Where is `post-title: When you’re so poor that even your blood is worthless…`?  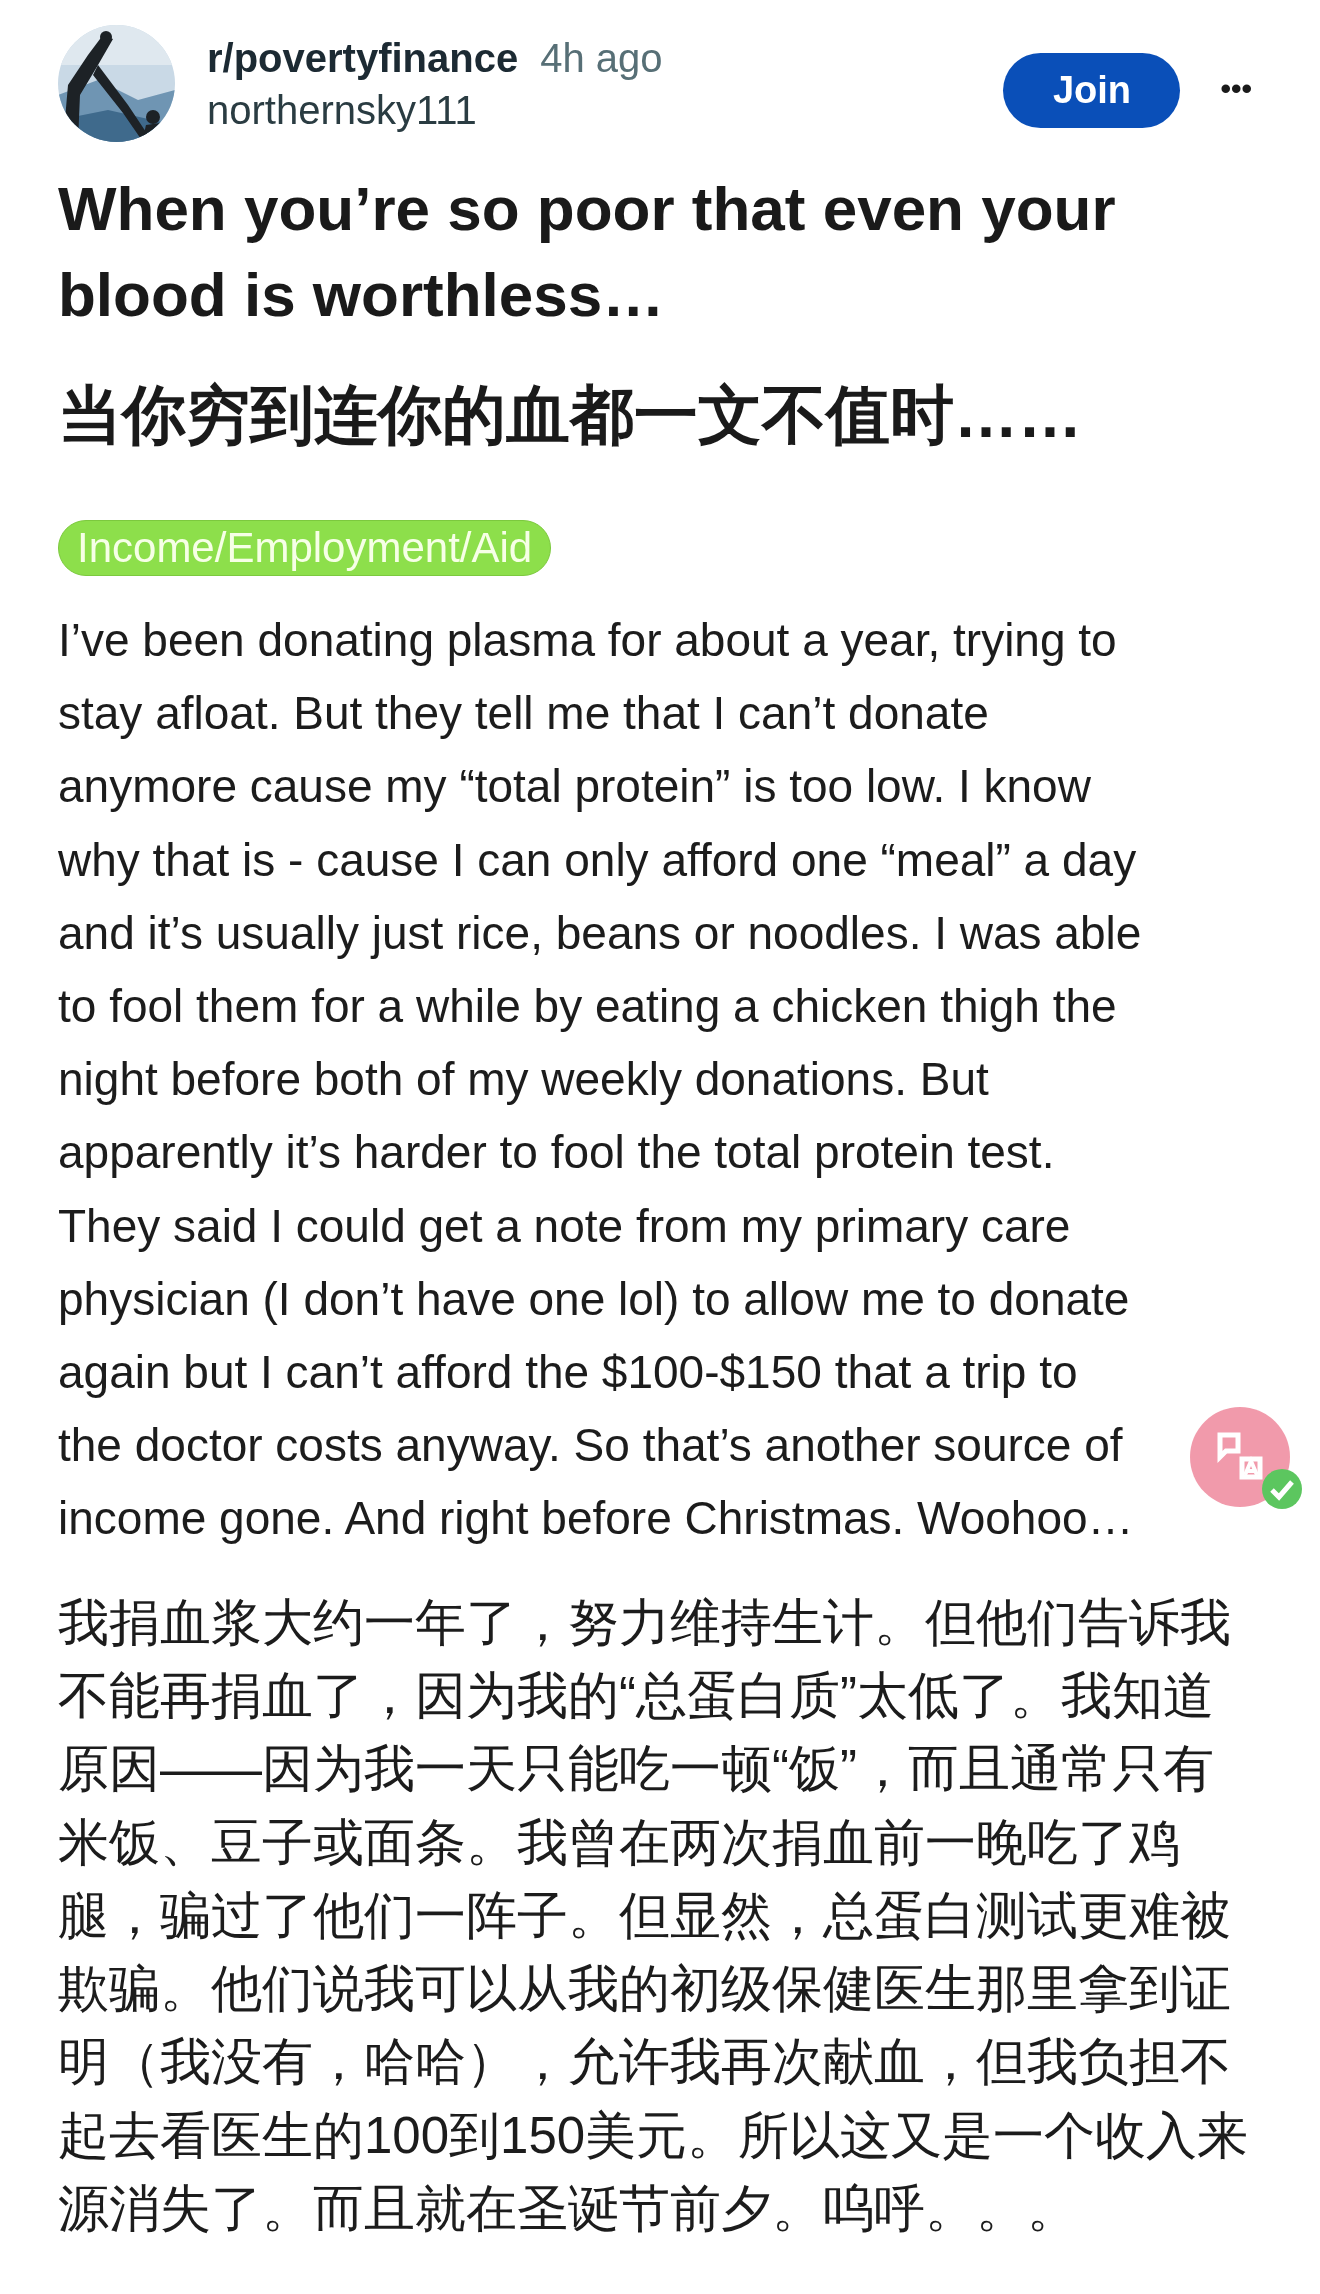
post-title: When you’re so poor that even your blood is worthless… is located at coordinates (587, 252).